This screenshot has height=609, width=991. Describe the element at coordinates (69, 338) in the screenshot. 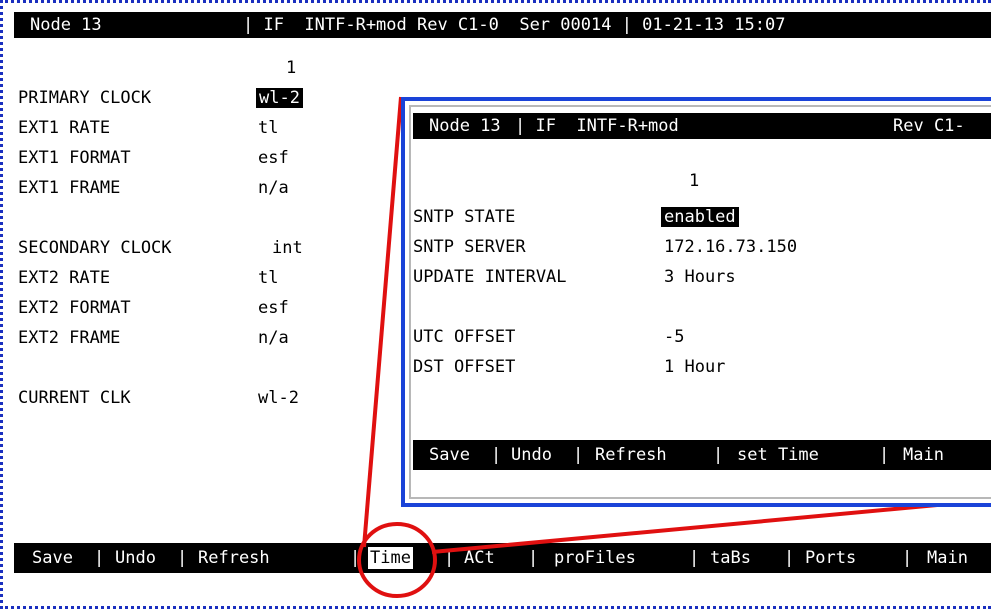

I see `field-label-ext2-frame: EXT2 FRAME` at that location.